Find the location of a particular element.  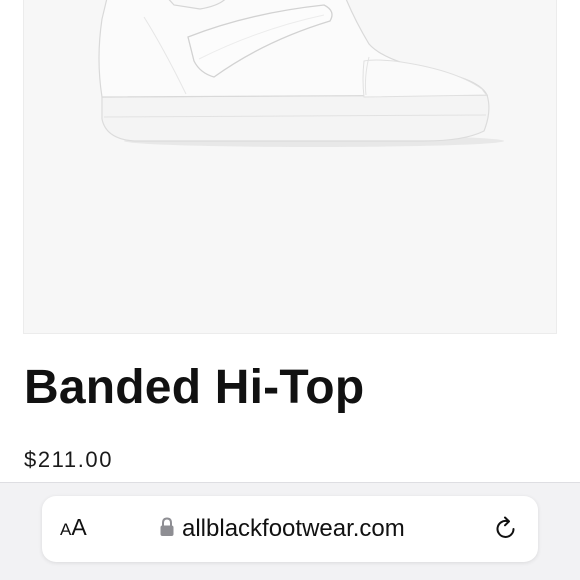

text-size-large-label: A is located at coordinates (79, 527).